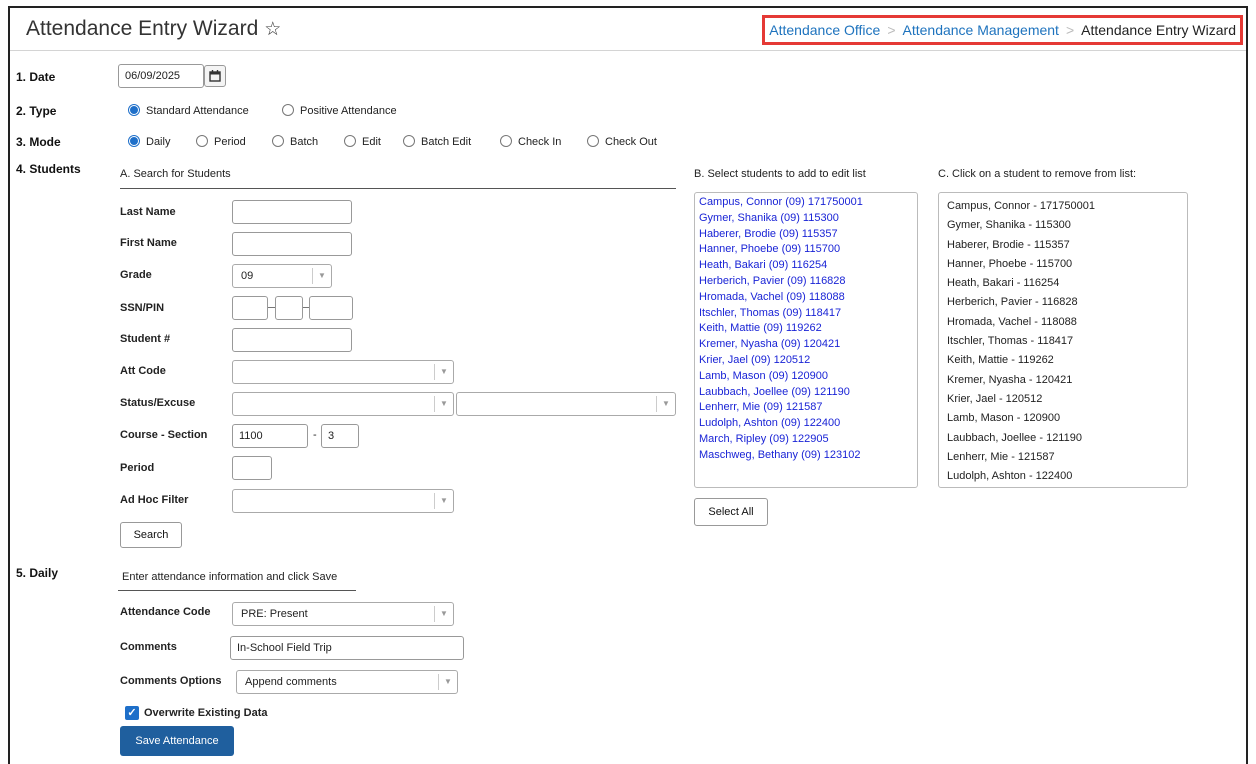  I want to click on date-input: 06/09/2025, so click(161, 76).